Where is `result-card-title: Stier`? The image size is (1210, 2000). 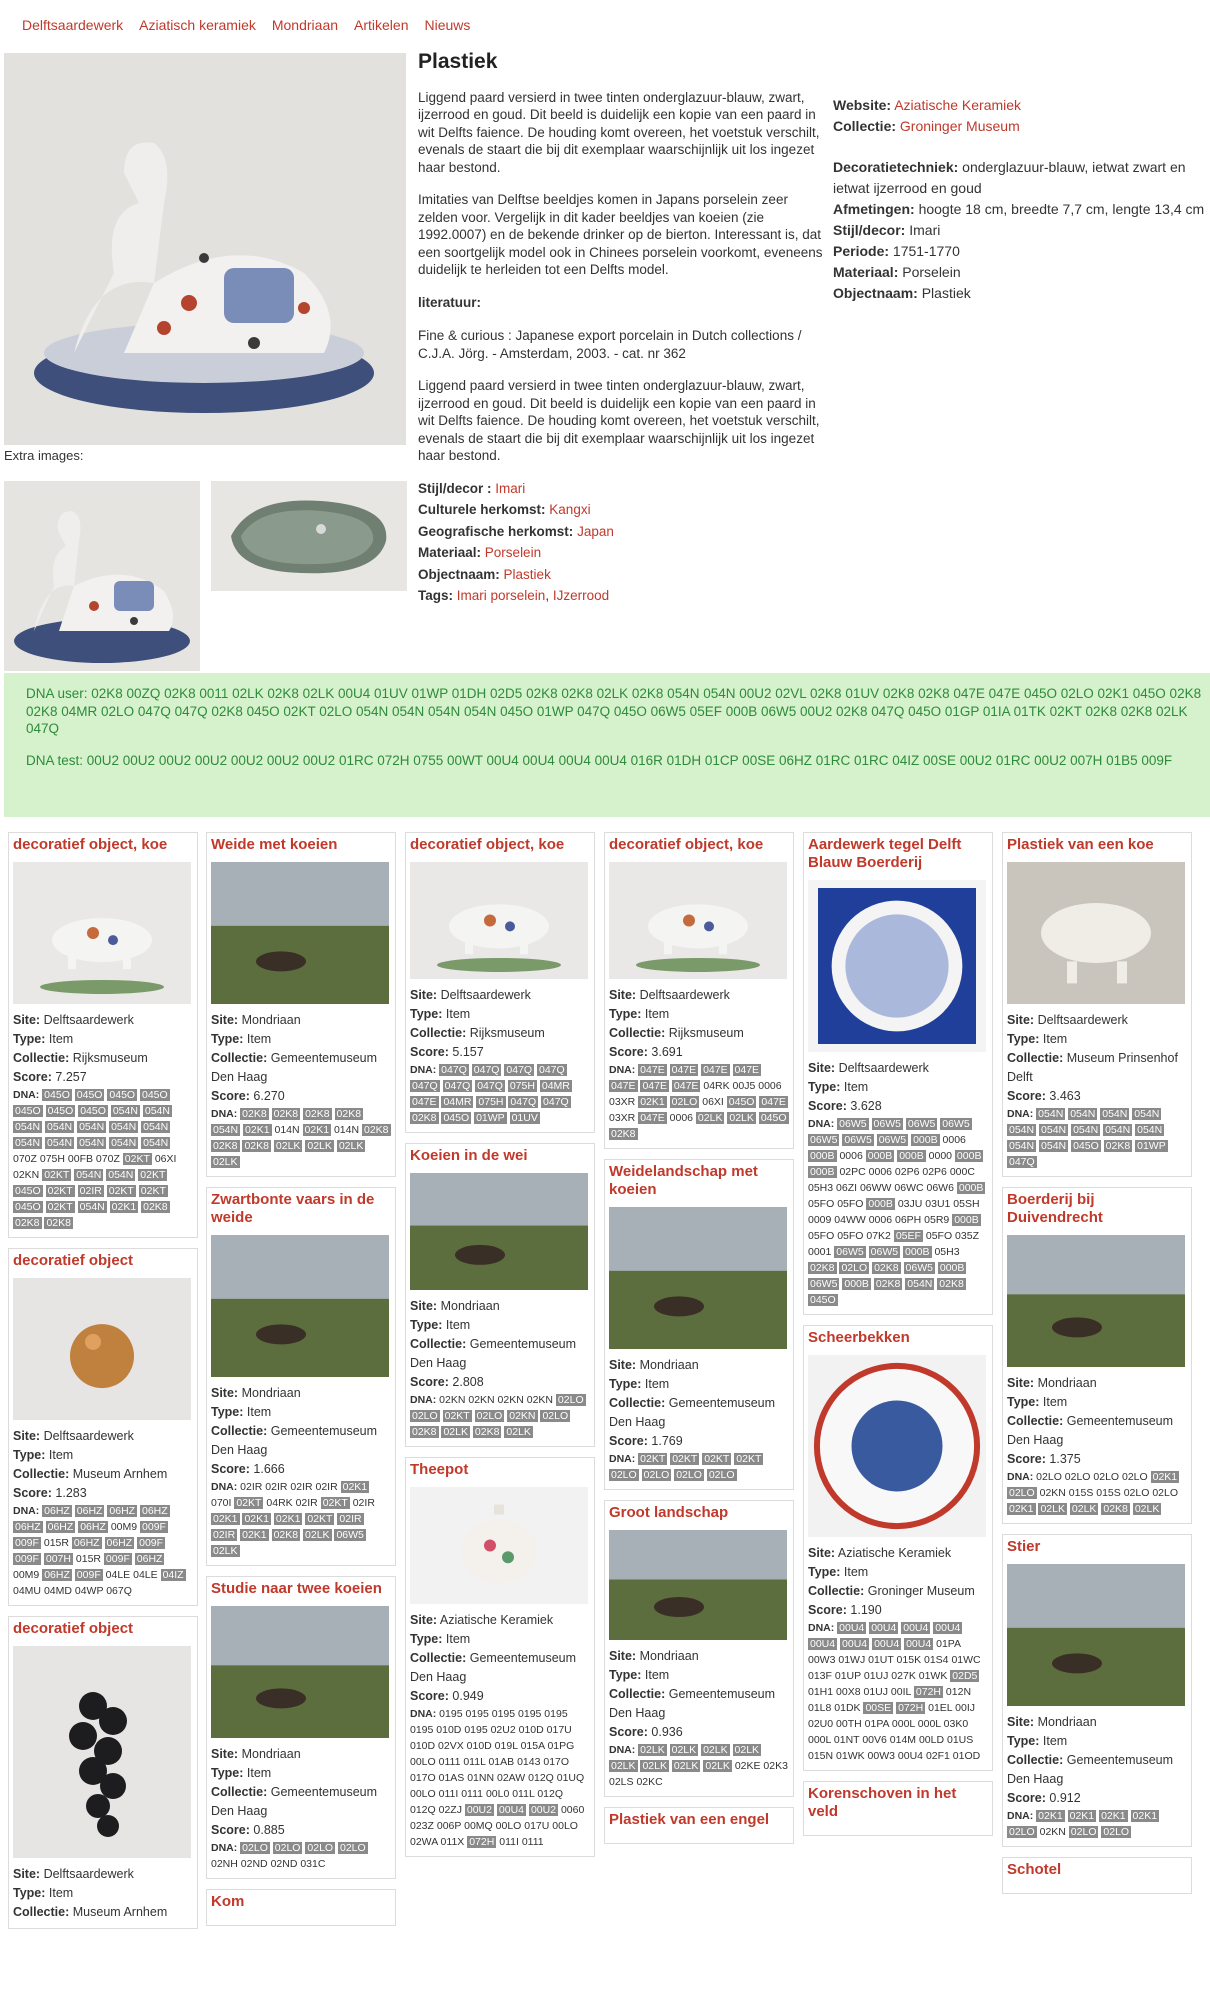 result-card-title: Stier is located at coordinates (1097, 1547).